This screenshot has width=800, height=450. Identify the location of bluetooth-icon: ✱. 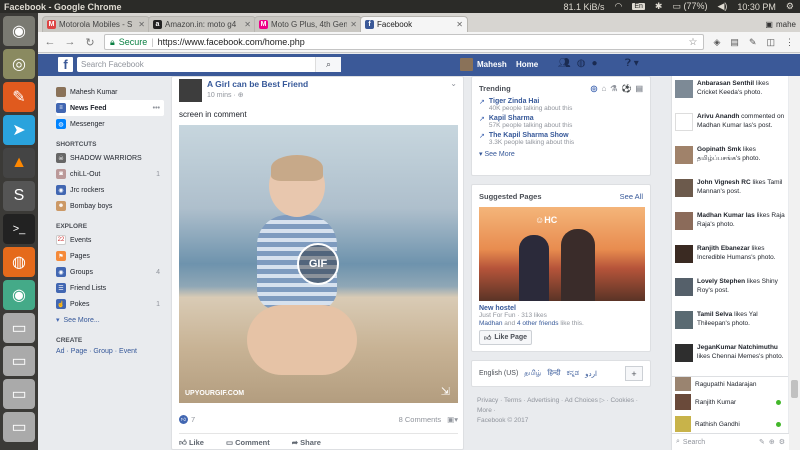
(659, 6).